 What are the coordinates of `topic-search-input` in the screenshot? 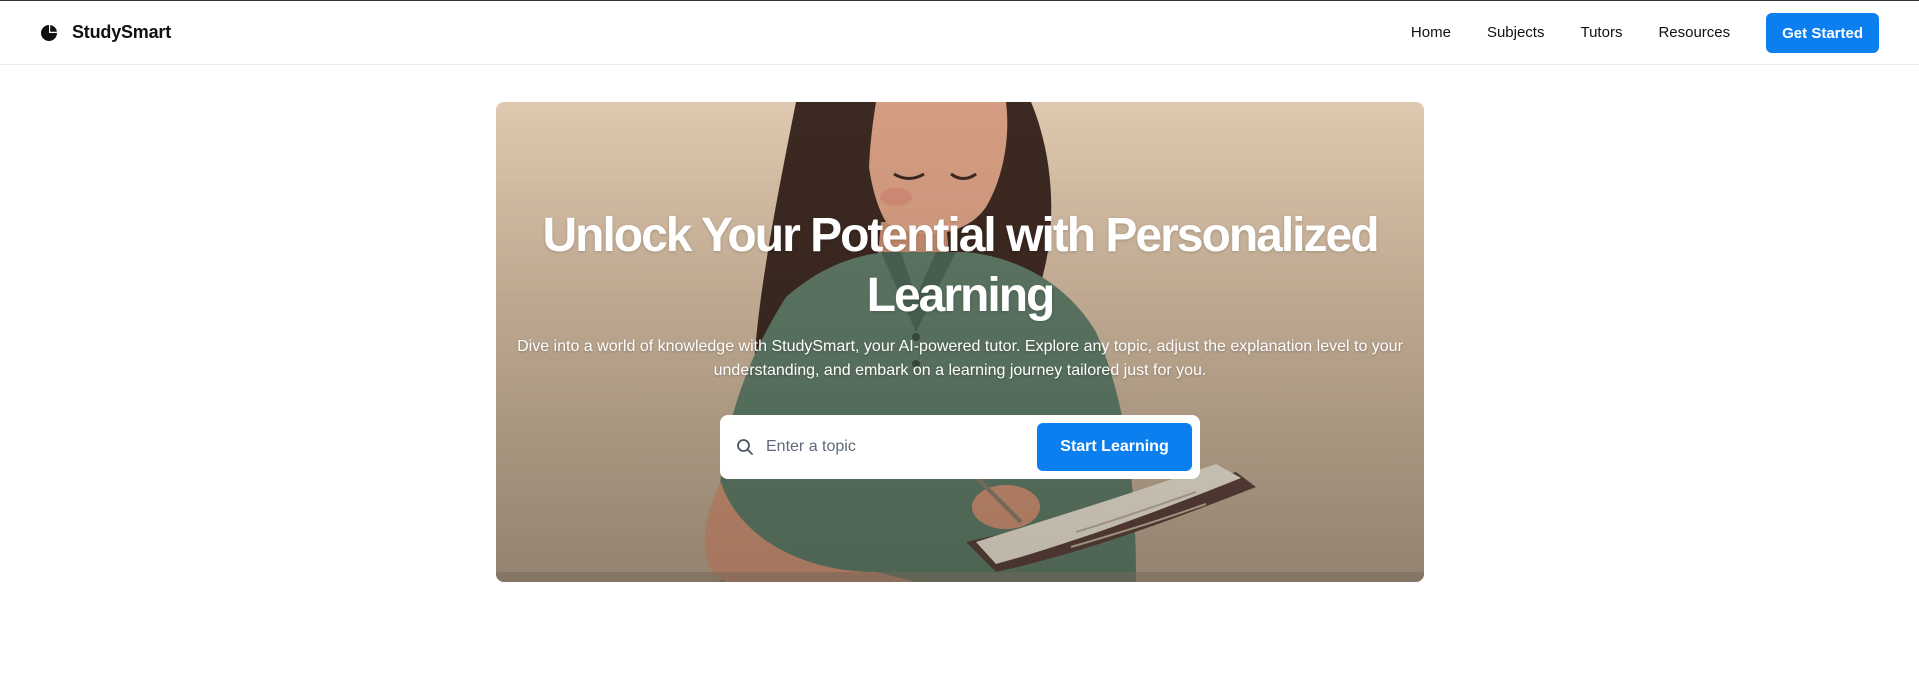 It's located at (889, 447).